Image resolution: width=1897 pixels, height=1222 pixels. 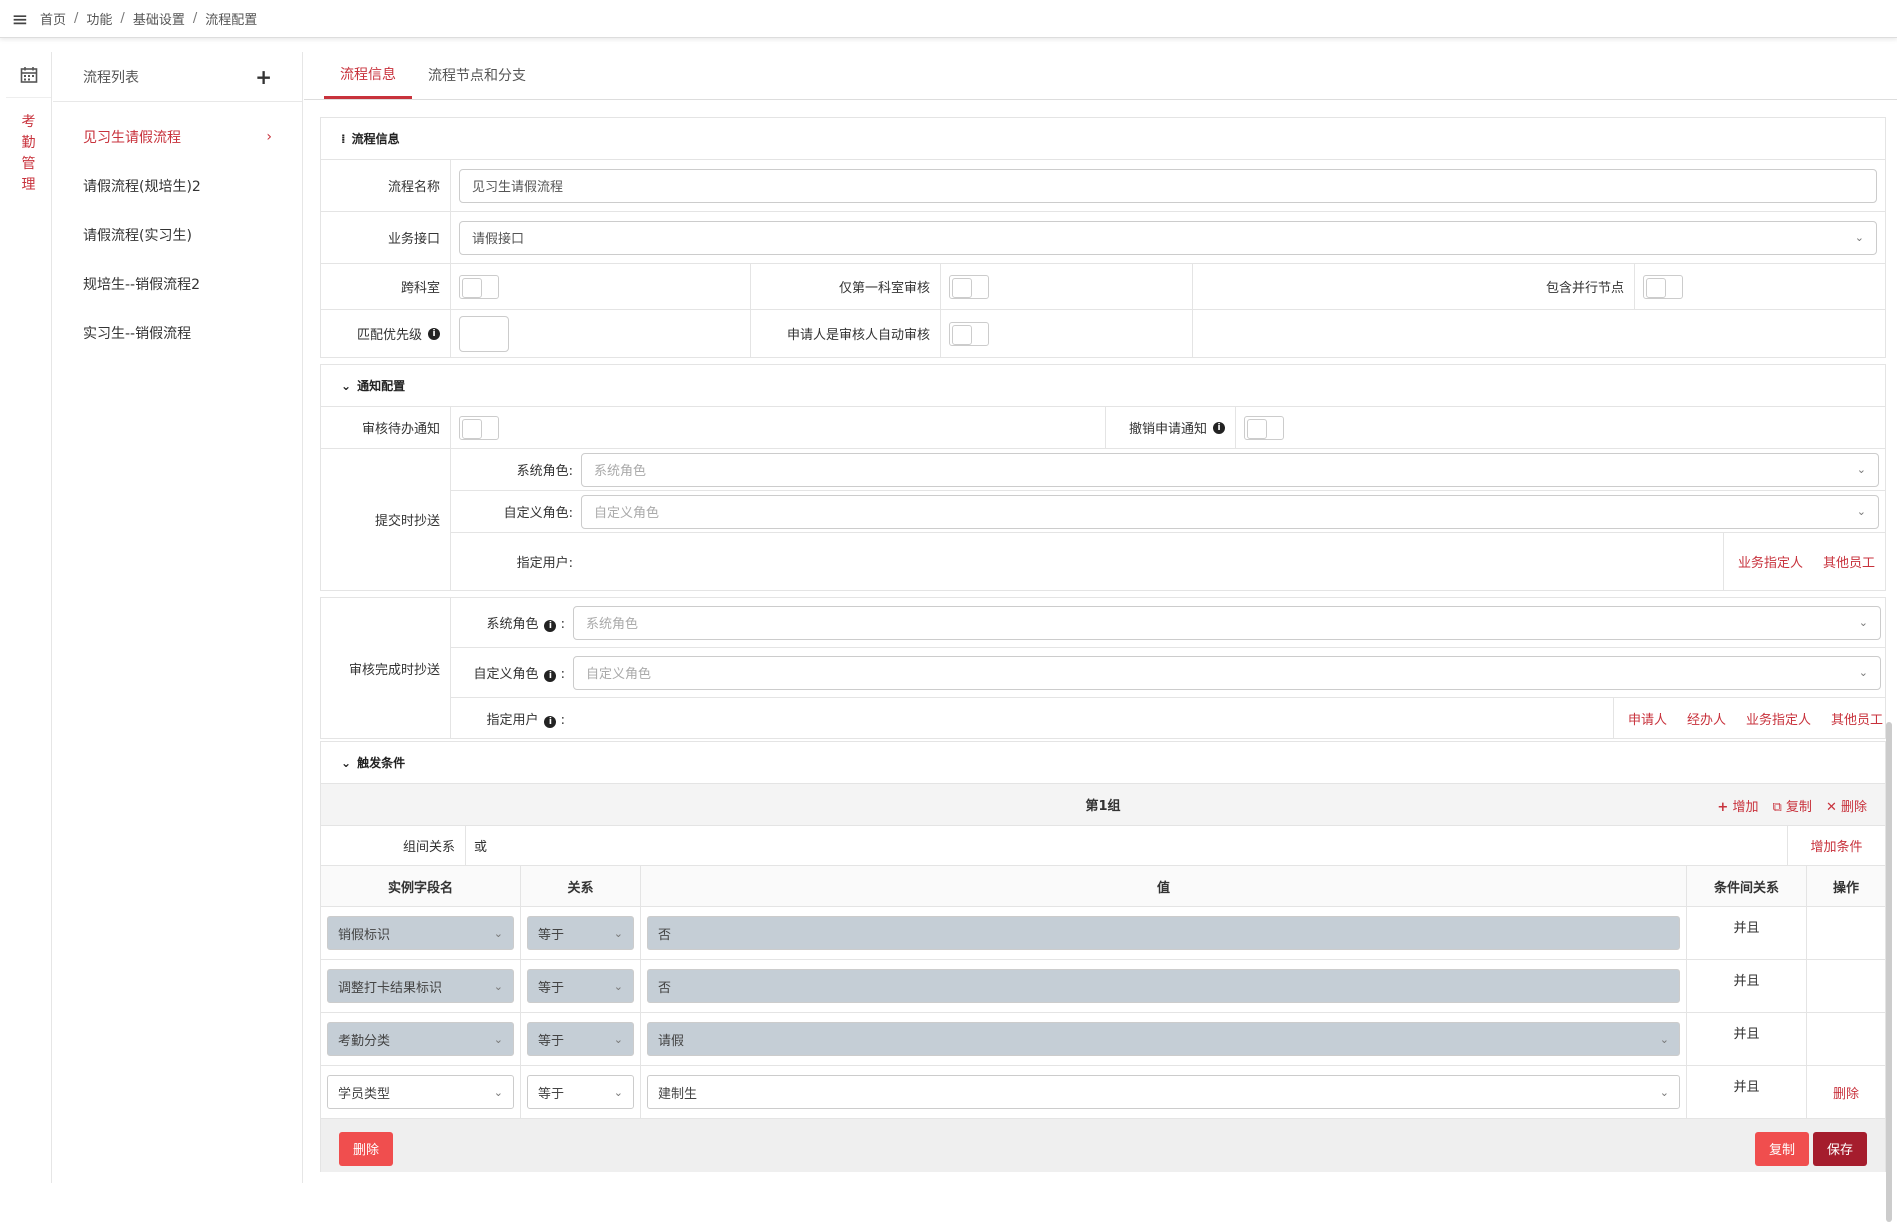 What do you see at coordinates (231, 20) in the screenshot?
I see `breadcrumb-current: 流程配置` at bounding box center [231, 20].